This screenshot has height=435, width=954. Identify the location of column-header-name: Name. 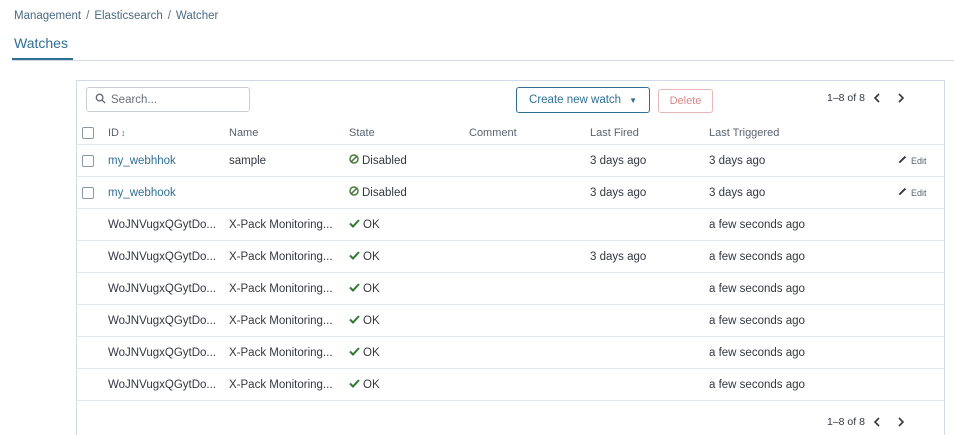
(243, 133).